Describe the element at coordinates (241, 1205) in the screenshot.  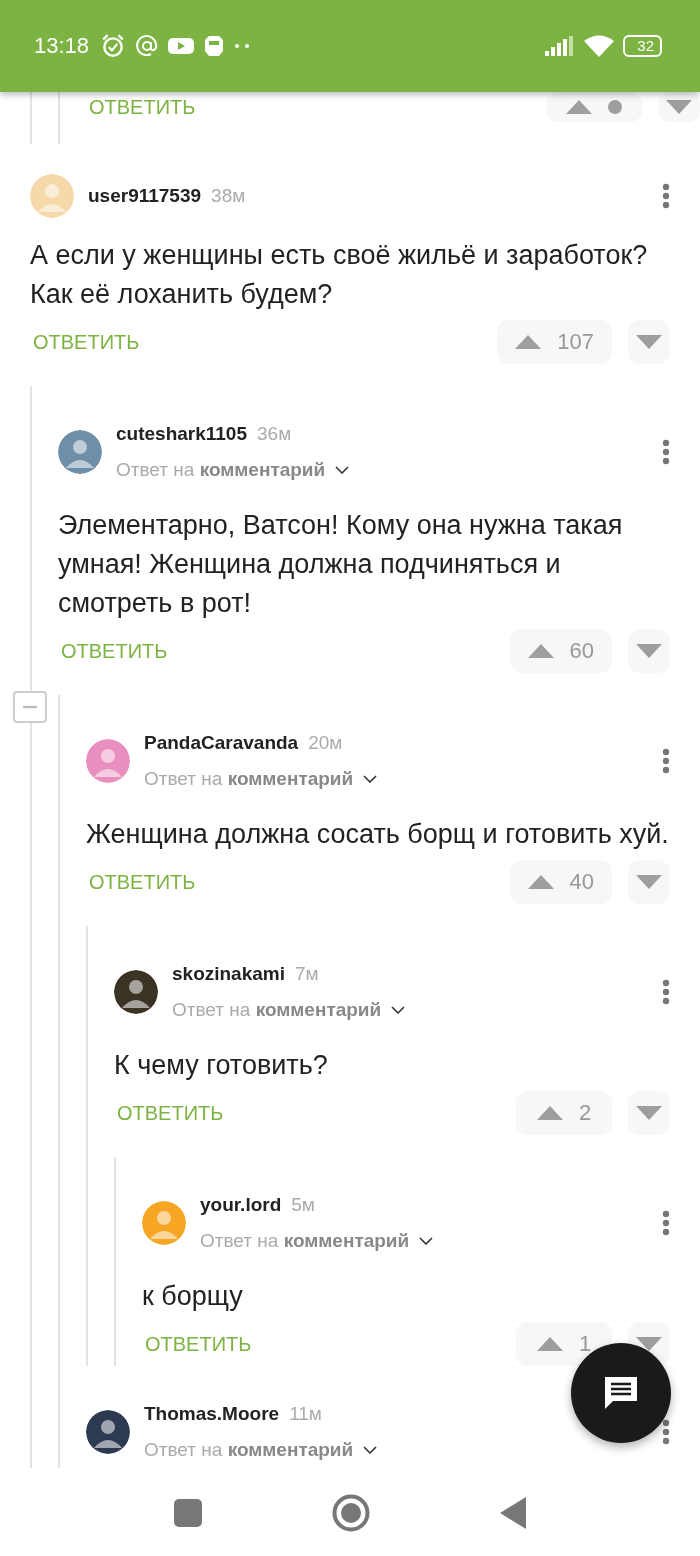
I see `author-name: your.lord` at that location.